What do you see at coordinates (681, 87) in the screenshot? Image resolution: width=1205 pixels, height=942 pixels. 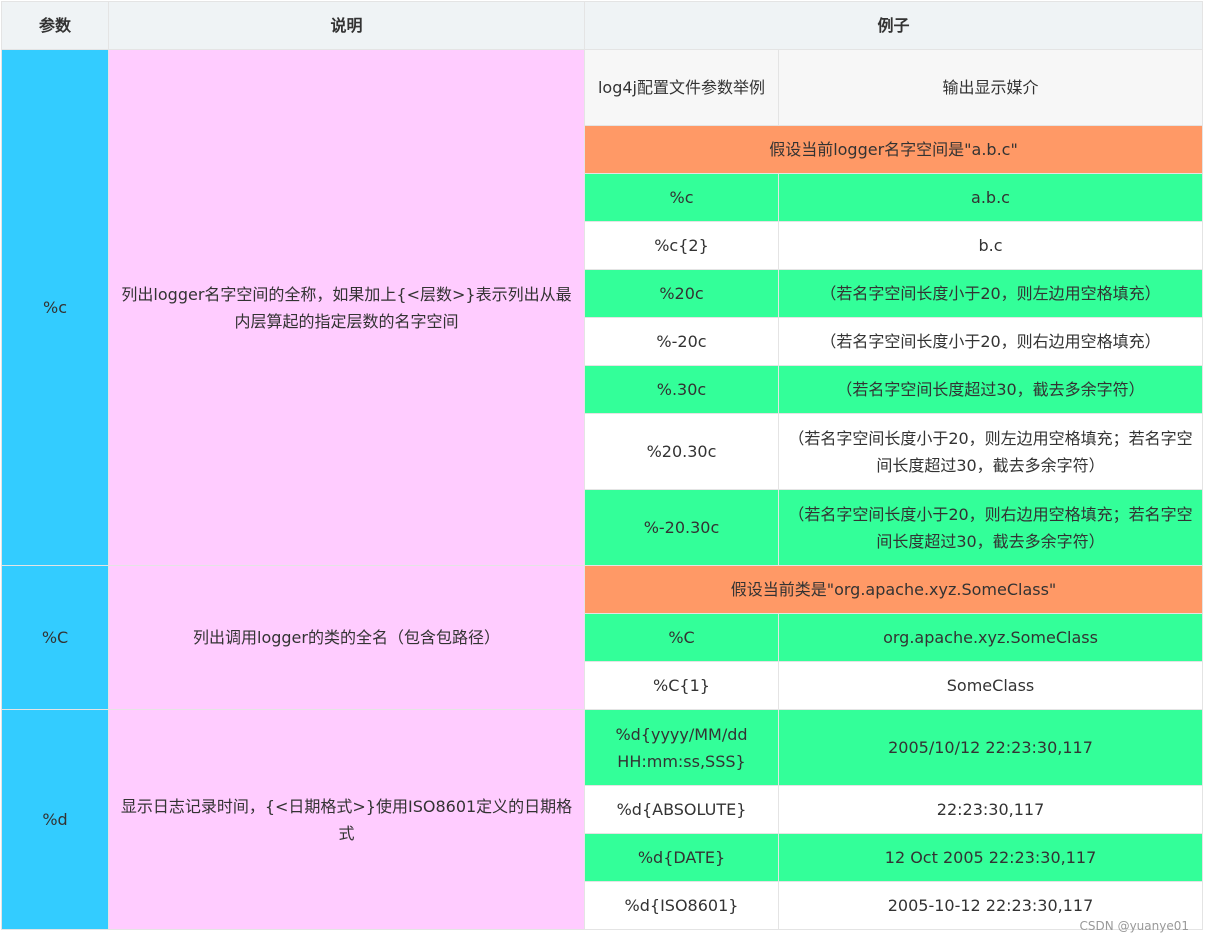 I see `subheader-example-param: log4j配置文件参数举例` at bounding box center [681, 87].